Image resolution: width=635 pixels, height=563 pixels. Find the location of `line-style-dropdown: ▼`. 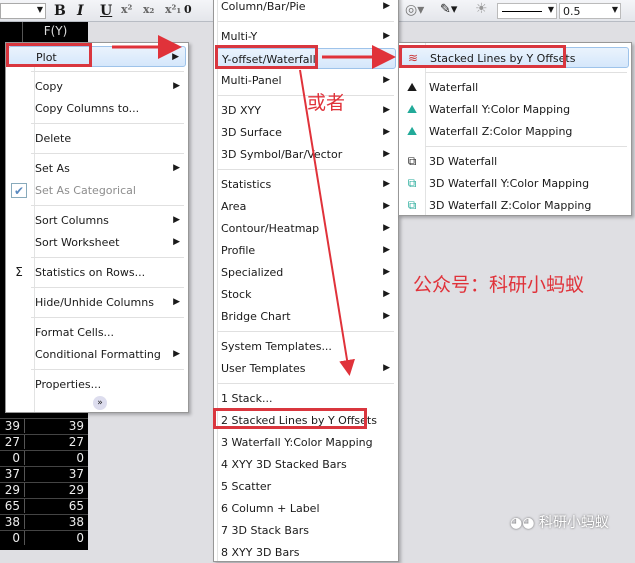

line-style-dropdown: ▼ is located at coordinates (527, 11).